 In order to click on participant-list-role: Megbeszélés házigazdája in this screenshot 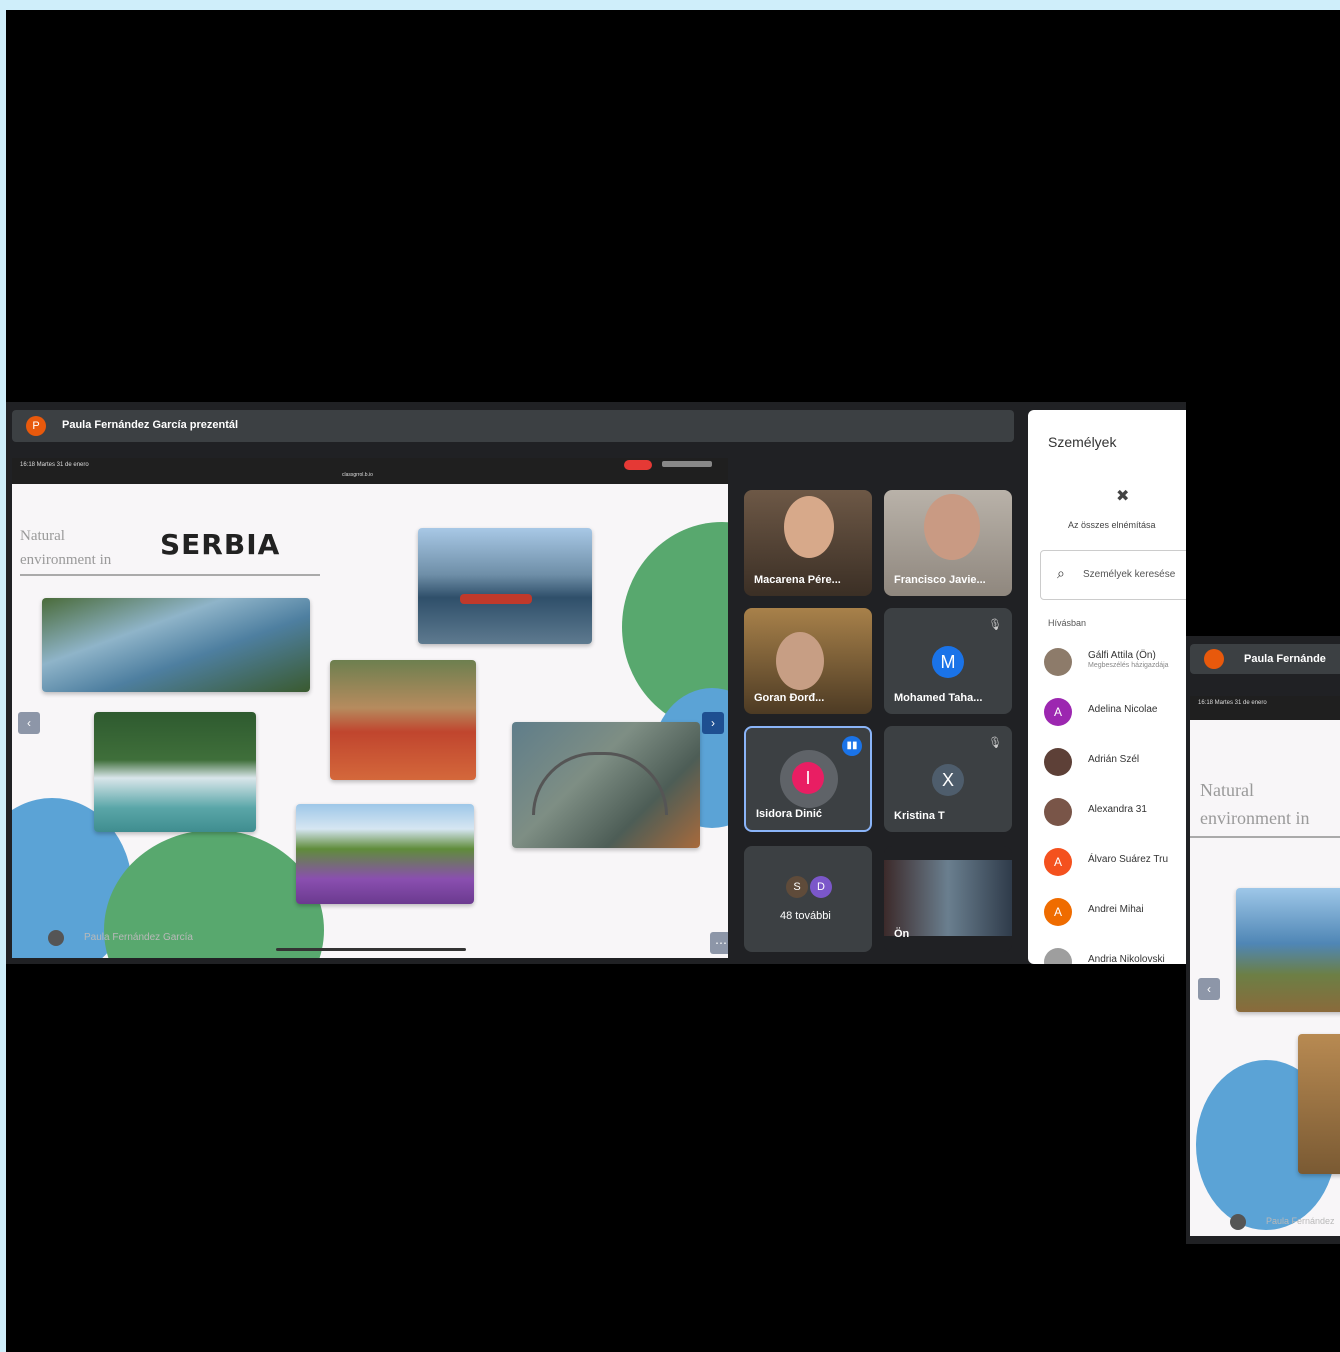, I will do `click(1128, 665)`.